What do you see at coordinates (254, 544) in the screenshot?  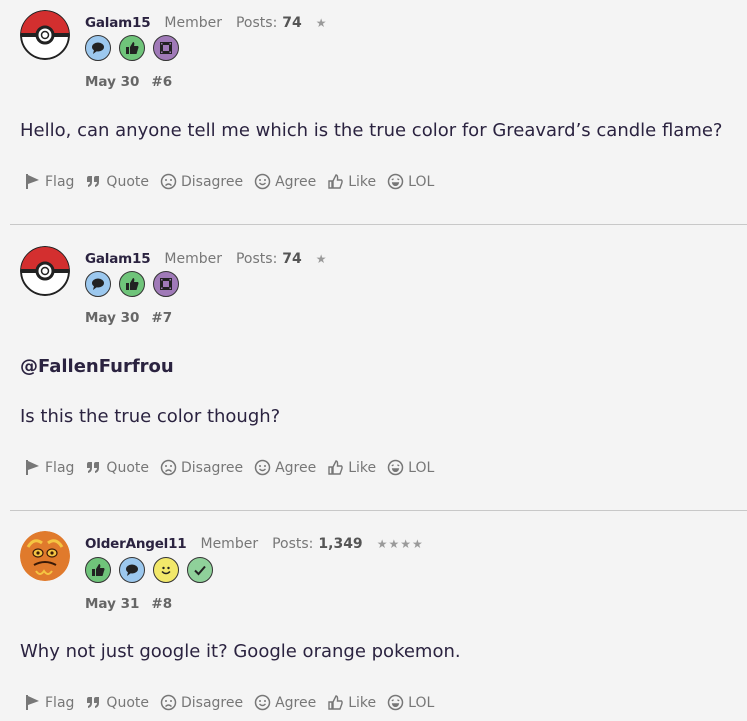 I see `author-meta: OlderAngel11 Member Posts: 1,349 ★★★★` at bounding box center [254, 544].